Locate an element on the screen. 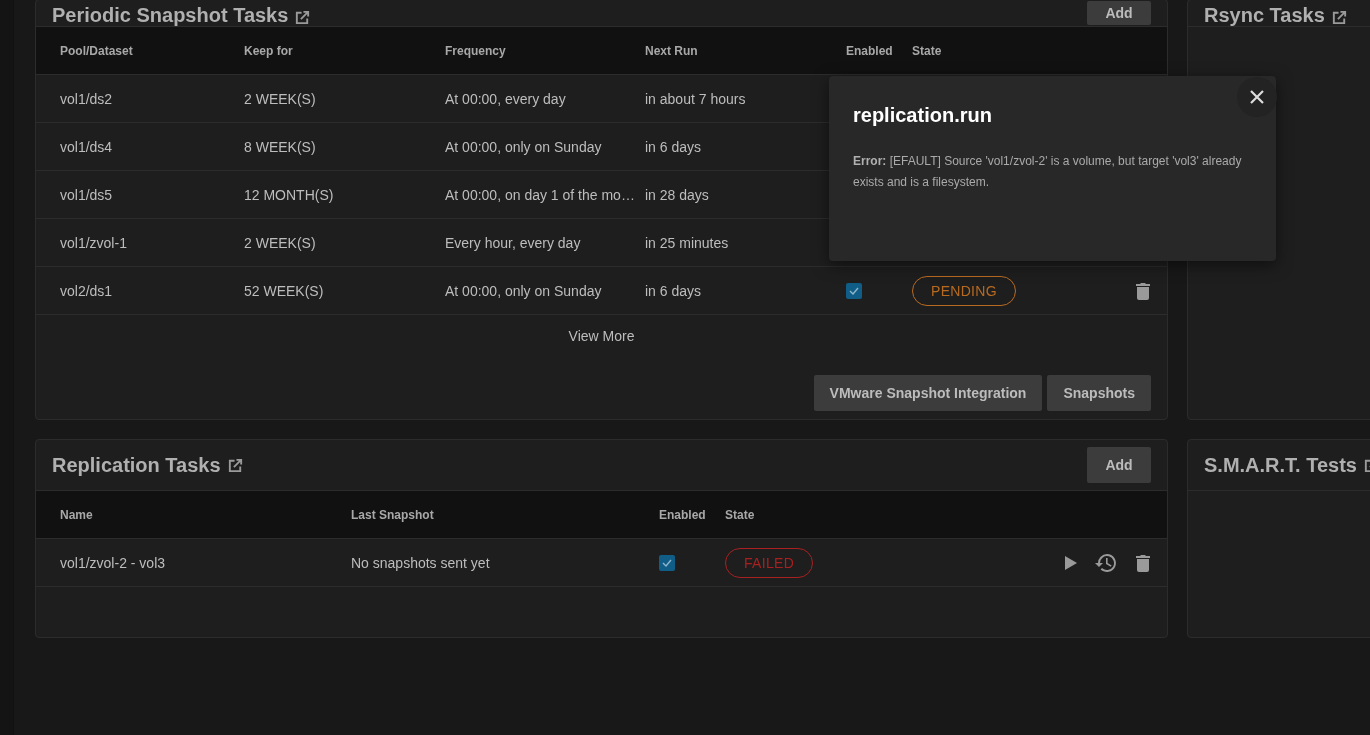 This screenshot has width=1370, height=735. card-title: Replication Tasks is located at coordinates (136, 465).